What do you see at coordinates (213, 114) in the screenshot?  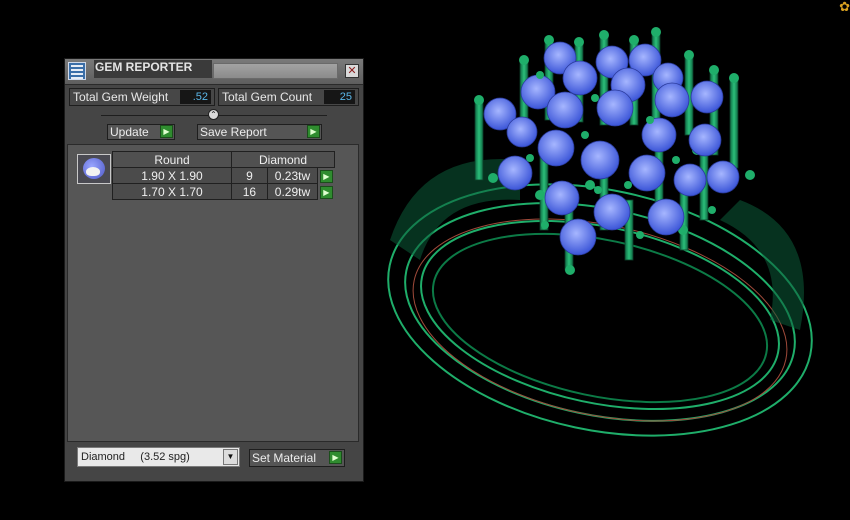 I see `panel-splitter-handle: ⌃` at bounding box center [213, 114].